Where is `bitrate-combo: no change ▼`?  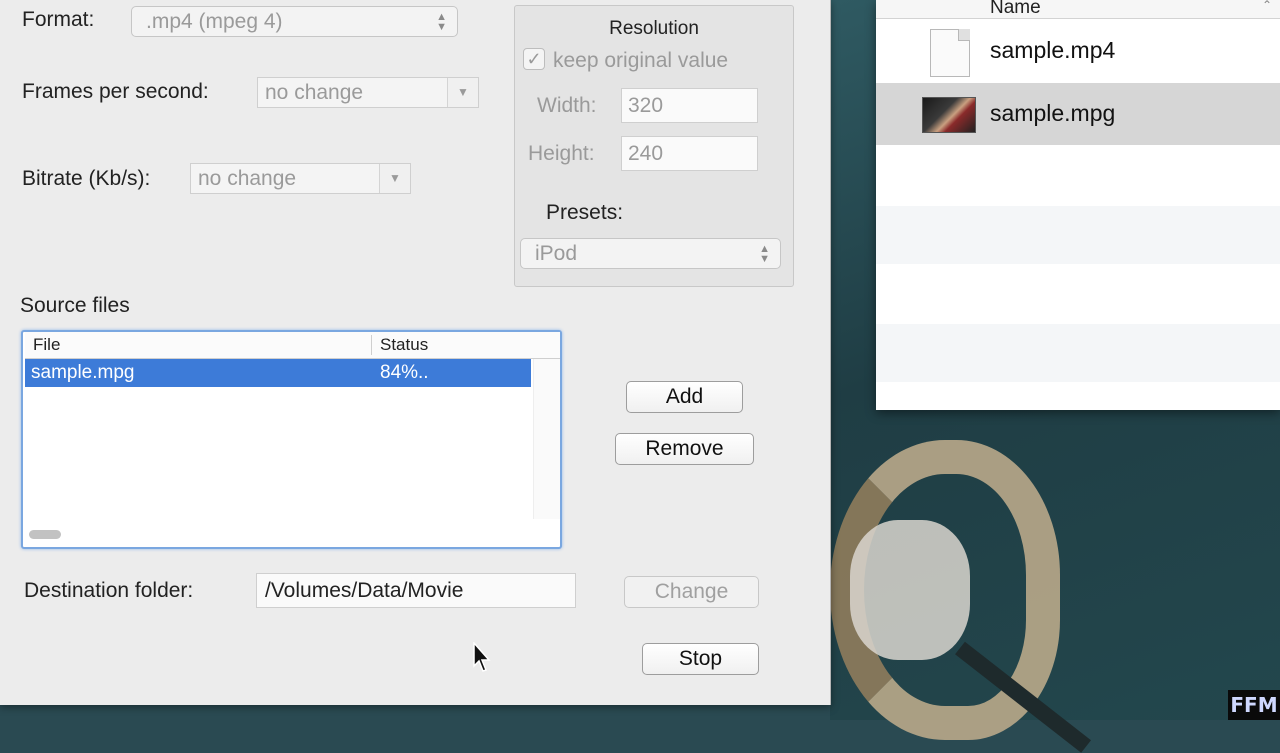
bitrate-combo: no change ▼ is located at coordinates (300, 178).